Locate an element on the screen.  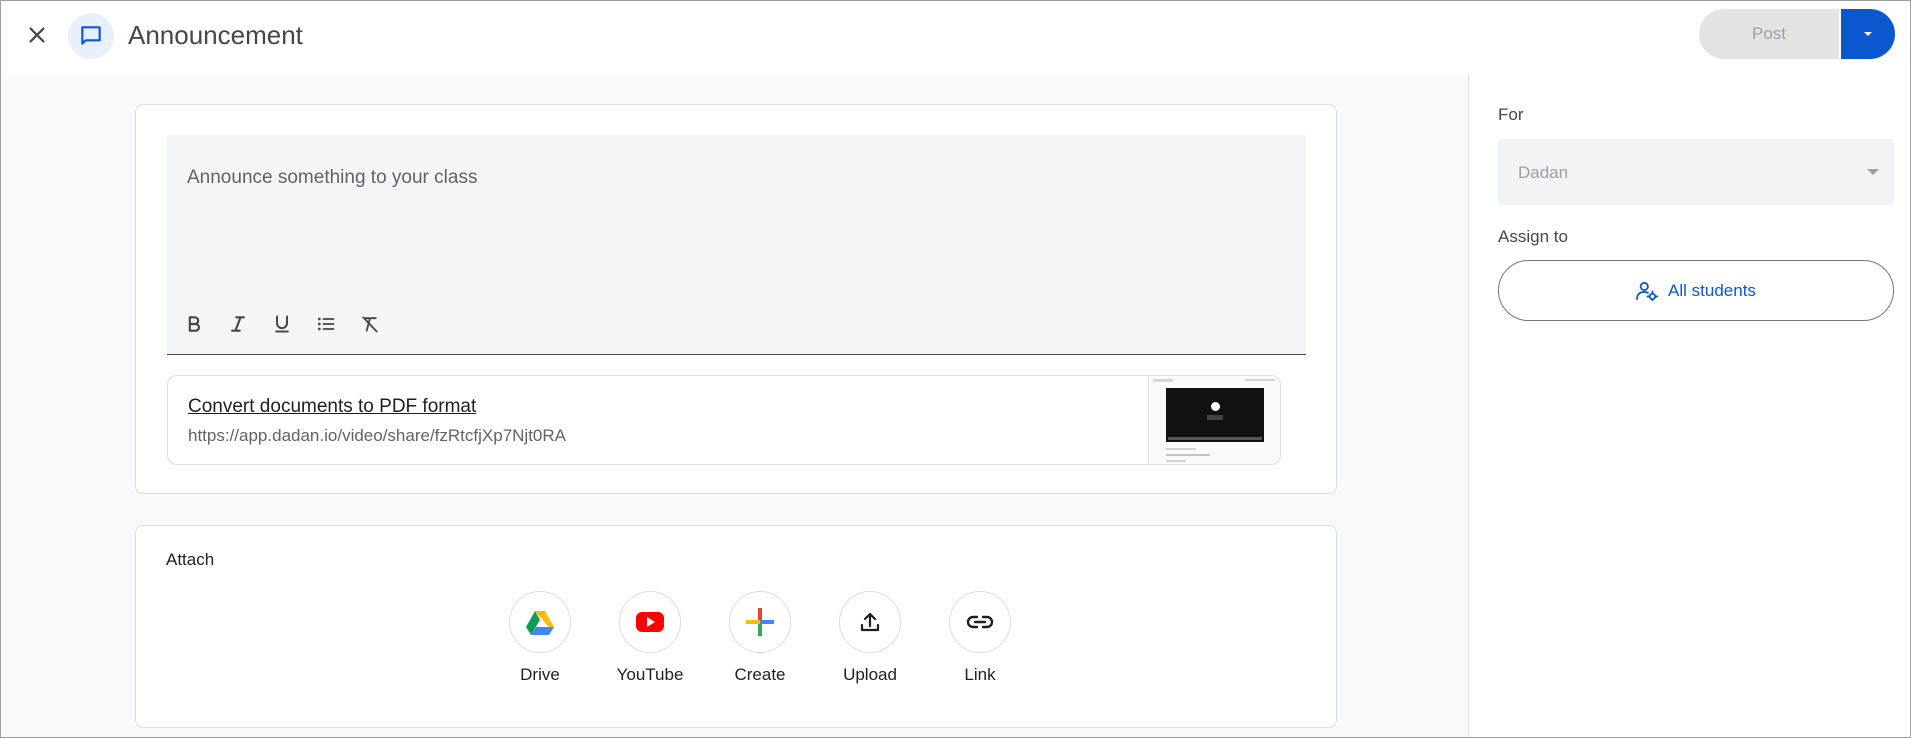
assign-students-button: All students is located at coordinates (1696, 290).